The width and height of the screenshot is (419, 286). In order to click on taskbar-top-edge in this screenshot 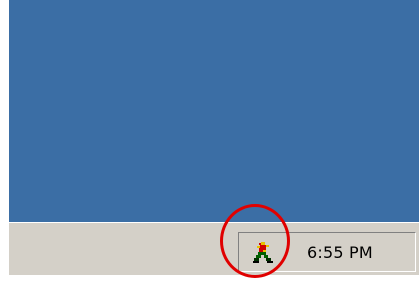, I will do `click(214, 223)`.